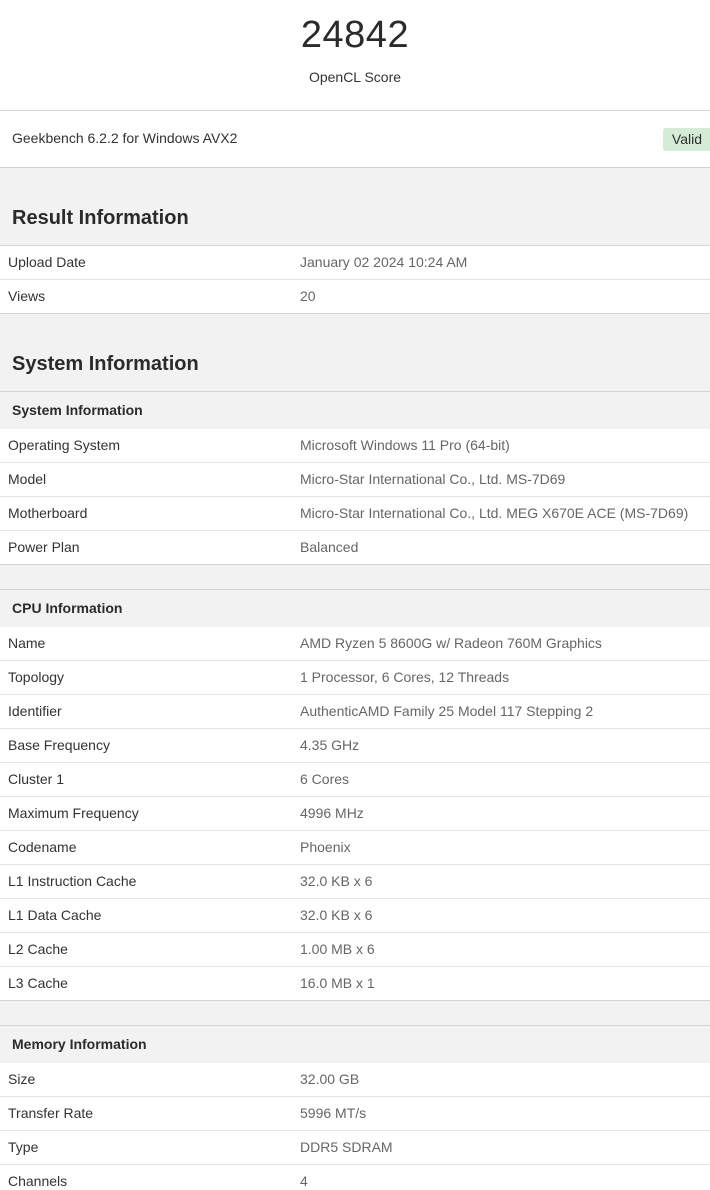  I want to click on table-row: L1 Instruction Cache 32.0 KB x 6, so click(355, 881).